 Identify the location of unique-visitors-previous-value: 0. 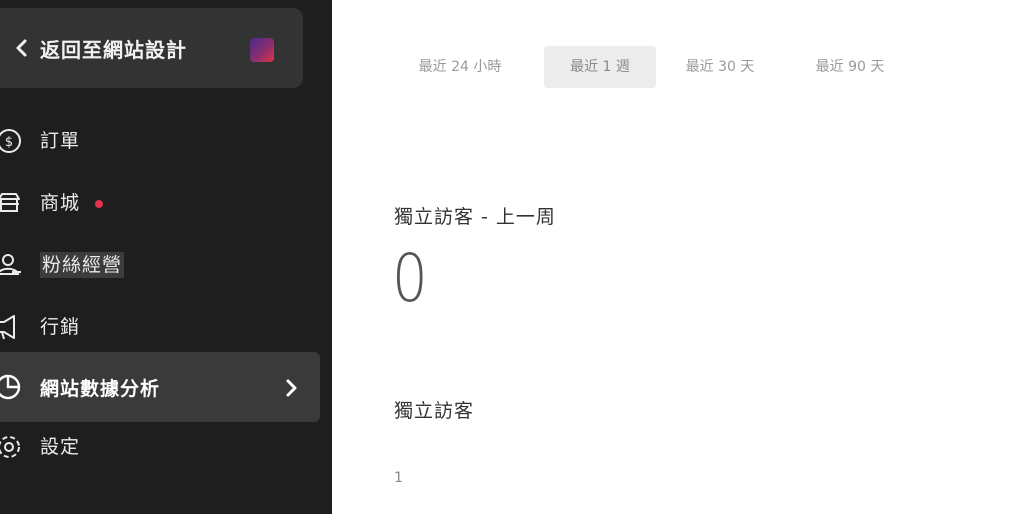
(410, 278).